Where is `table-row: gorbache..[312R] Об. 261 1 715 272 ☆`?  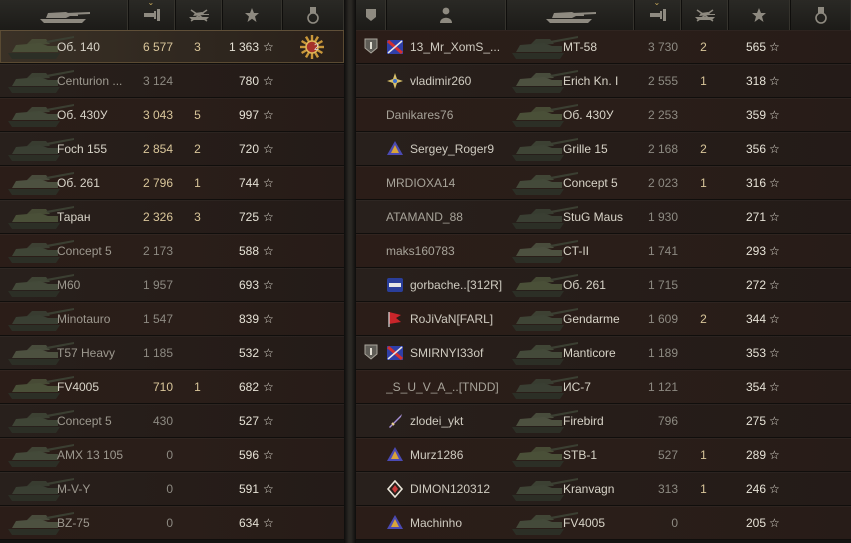 table-row: gorbache..[312R] Об. 261 1 715 272 ☆ is located at coordinates (603, 285).